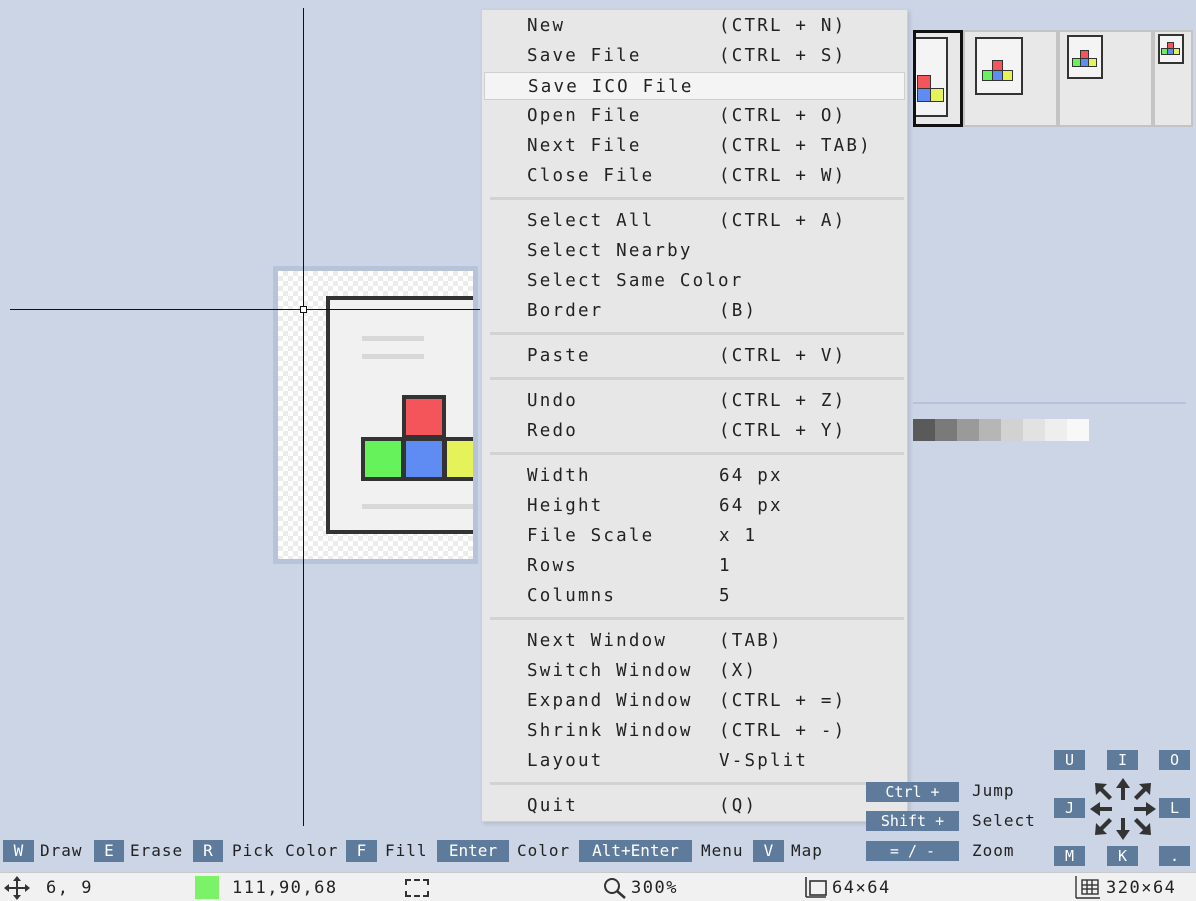  I want to click on menu-item-shortcut: (CTRL + V), so click(783, 356).